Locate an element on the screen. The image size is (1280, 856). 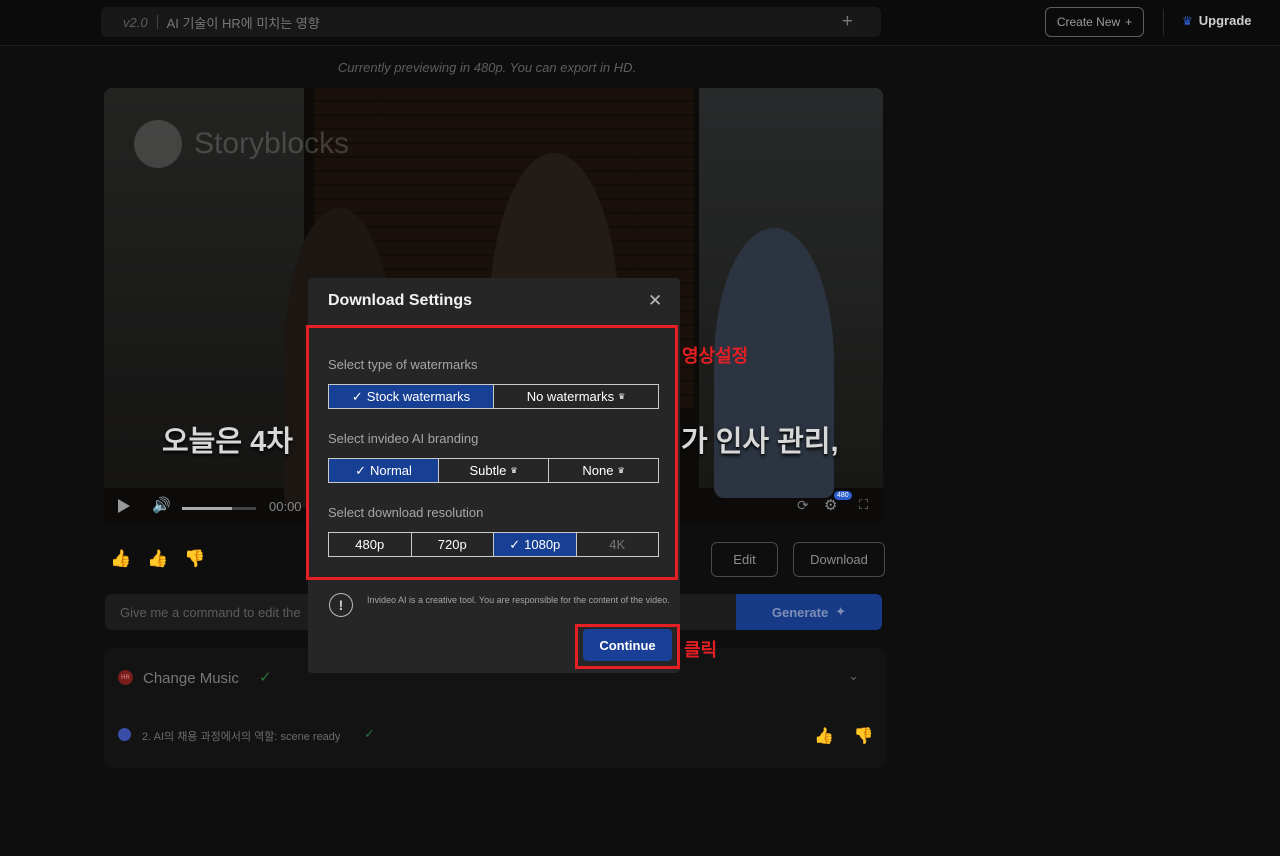
upgrade-button: ♛ Upgrade is located at coordinates (1217, 20).